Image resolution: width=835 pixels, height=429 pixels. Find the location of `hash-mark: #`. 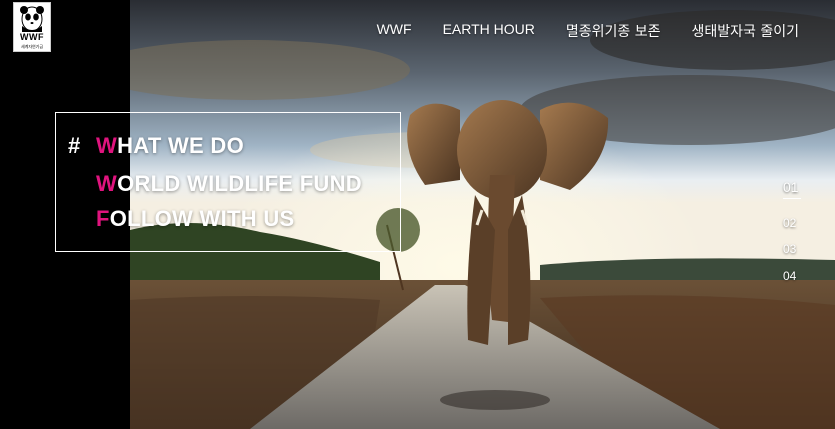

hash-mark: # is located at coordinates (74, 145).